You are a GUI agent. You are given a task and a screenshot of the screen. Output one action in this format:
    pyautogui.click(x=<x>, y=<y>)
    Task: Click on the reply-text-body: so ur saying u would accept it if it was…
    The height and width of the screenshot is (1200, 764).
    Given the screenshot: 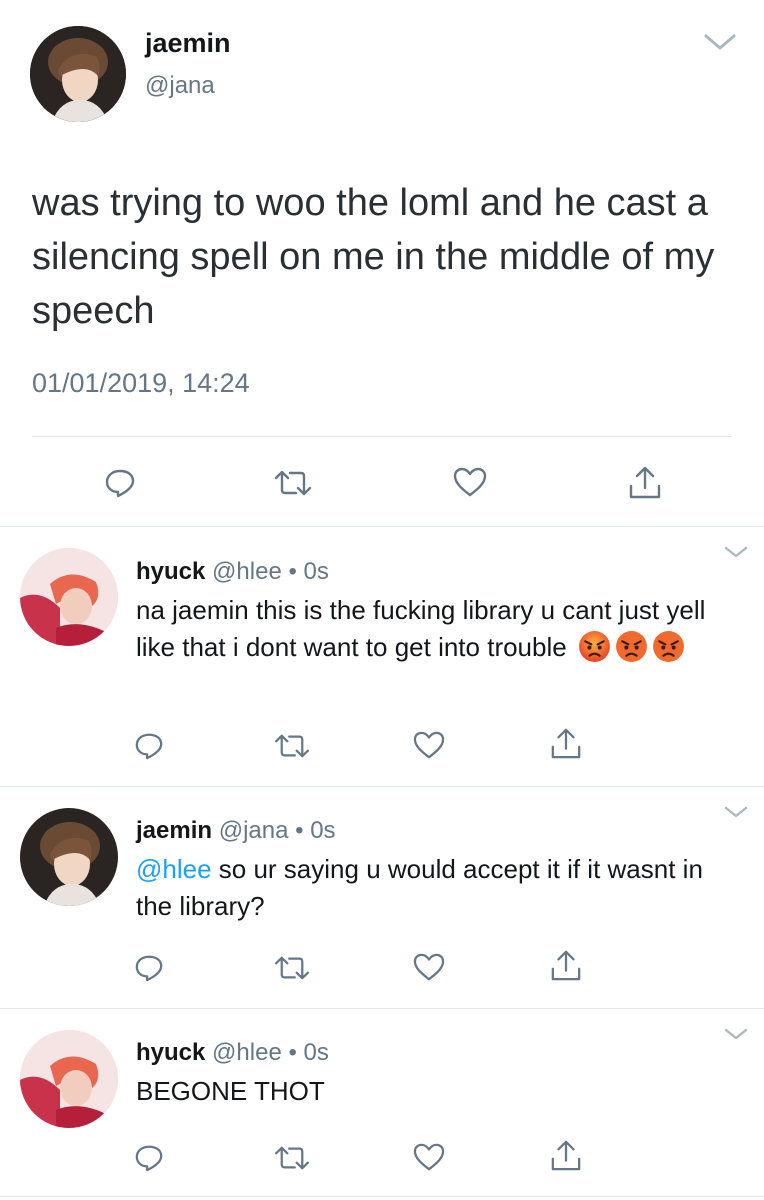 What is the action you would take?
    pyautogui.click(x=419, y=887)
    